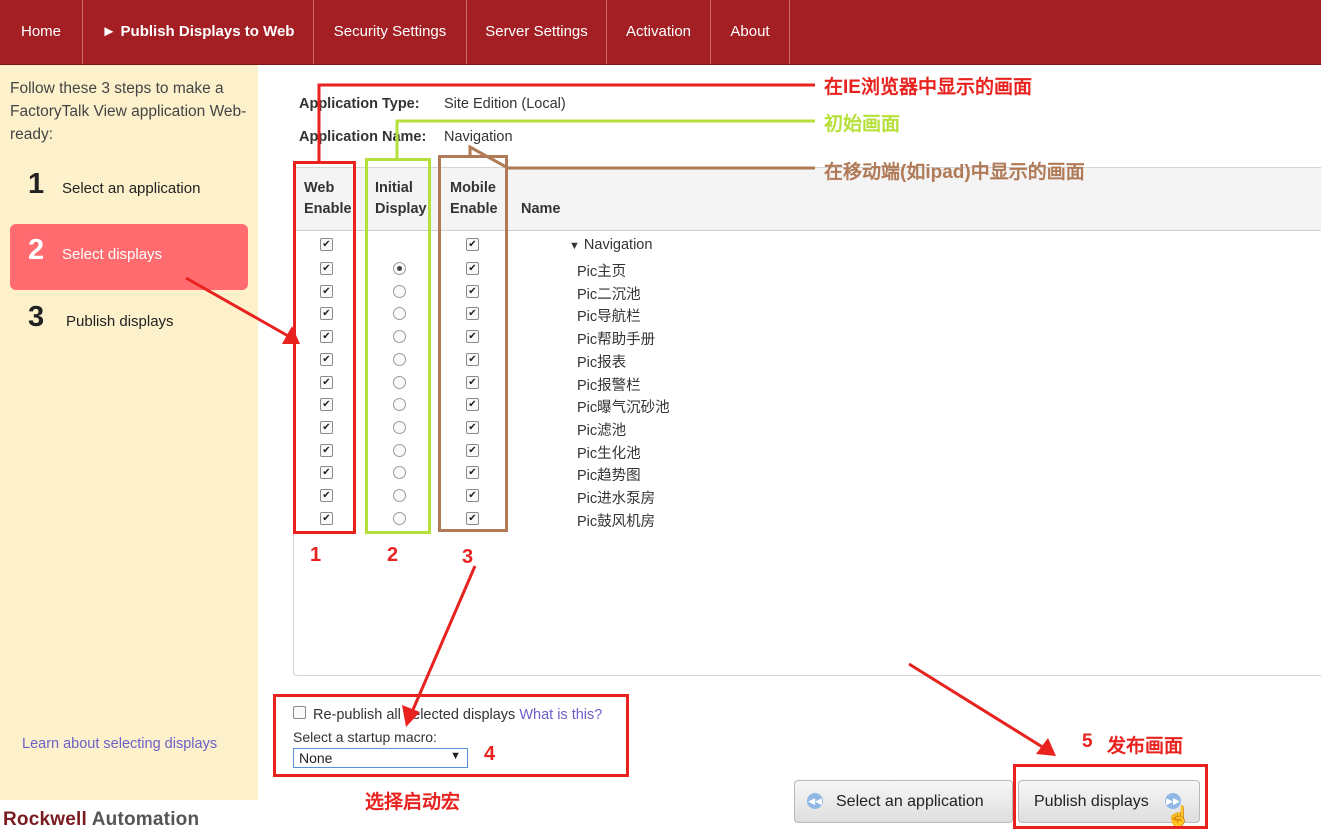 The height and width of the screenshot is (836, 1321). Describe the element at coordinates (616, 340) in the screenshot. I see `display-name: Pic帮助手册` at that location.